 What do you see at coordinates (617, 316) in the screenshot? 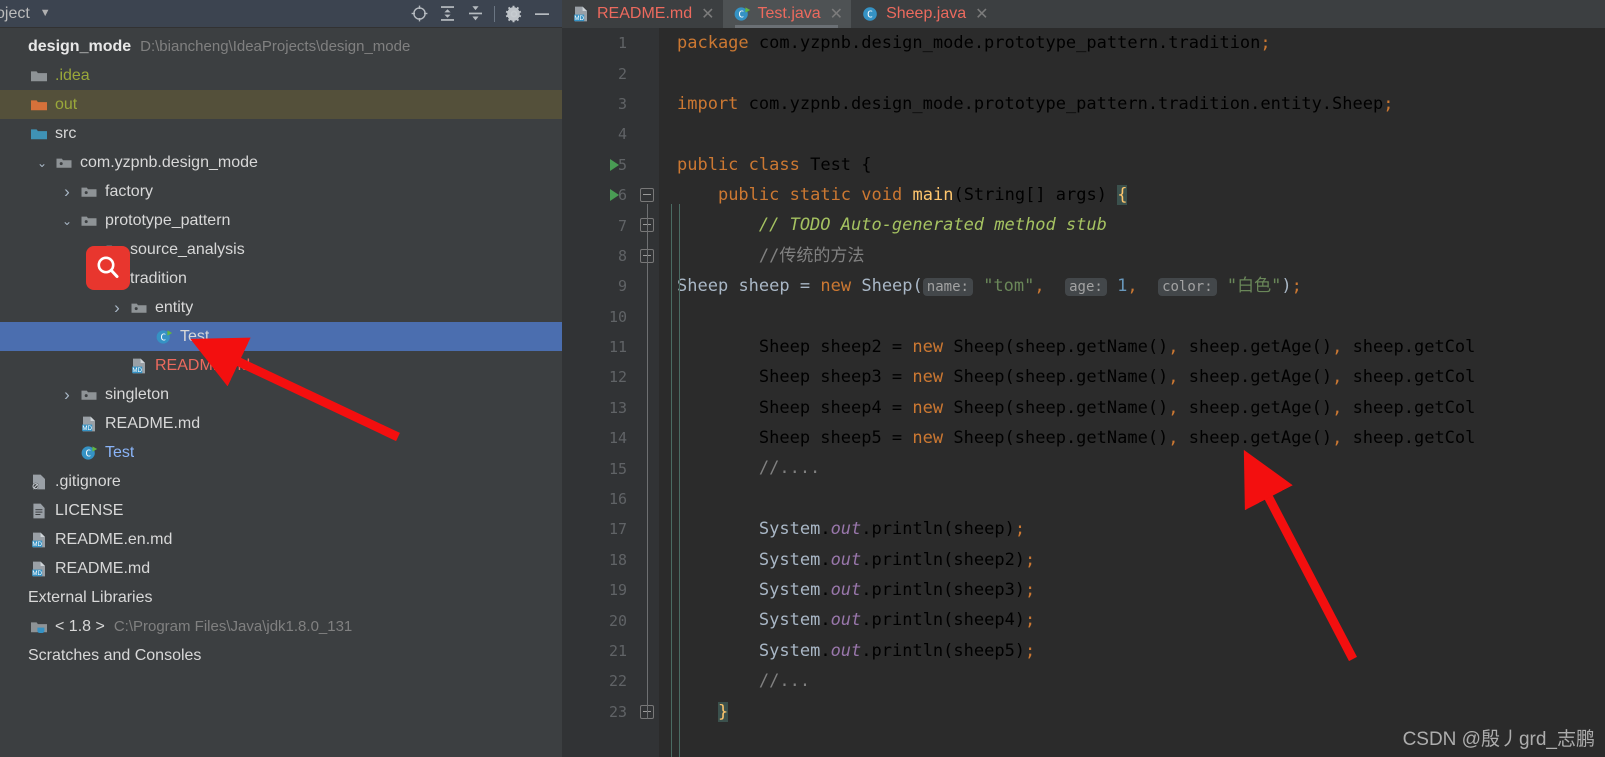
I see `line-number: 10` at bounding box center [617, 316].